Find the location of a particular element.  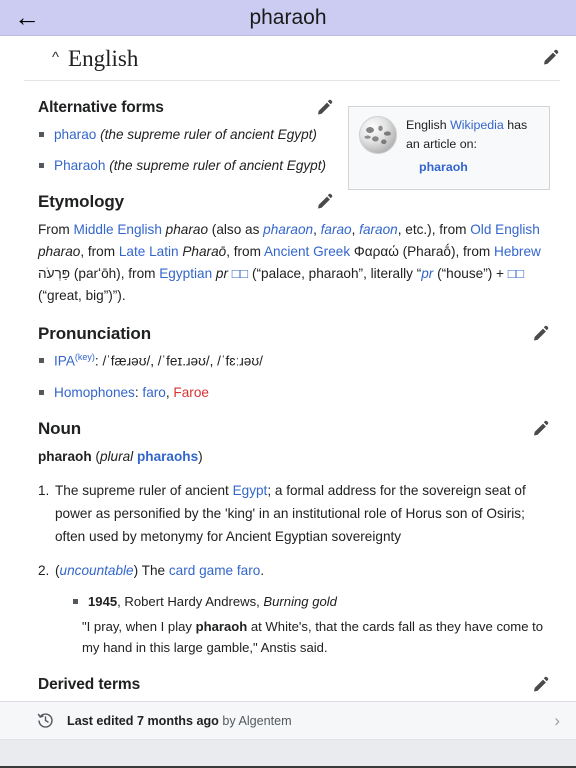

bottom-bar is located at coordinates (288, 754).